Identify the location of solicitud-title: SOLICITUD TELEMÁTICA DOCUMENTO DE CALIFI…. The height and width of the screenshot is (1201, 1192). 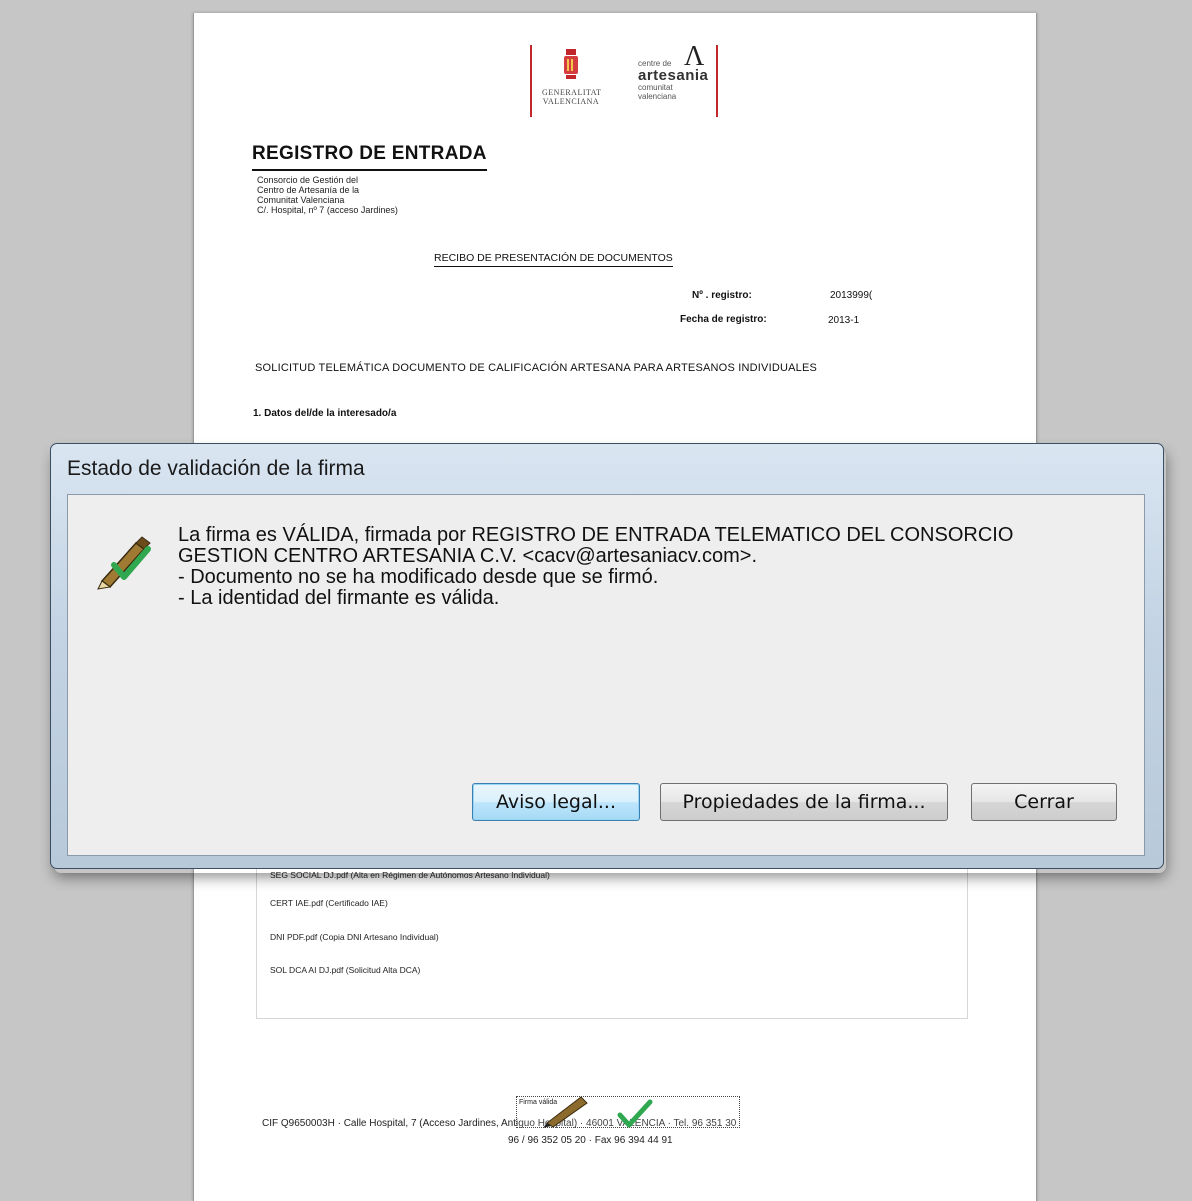
(536, 368).